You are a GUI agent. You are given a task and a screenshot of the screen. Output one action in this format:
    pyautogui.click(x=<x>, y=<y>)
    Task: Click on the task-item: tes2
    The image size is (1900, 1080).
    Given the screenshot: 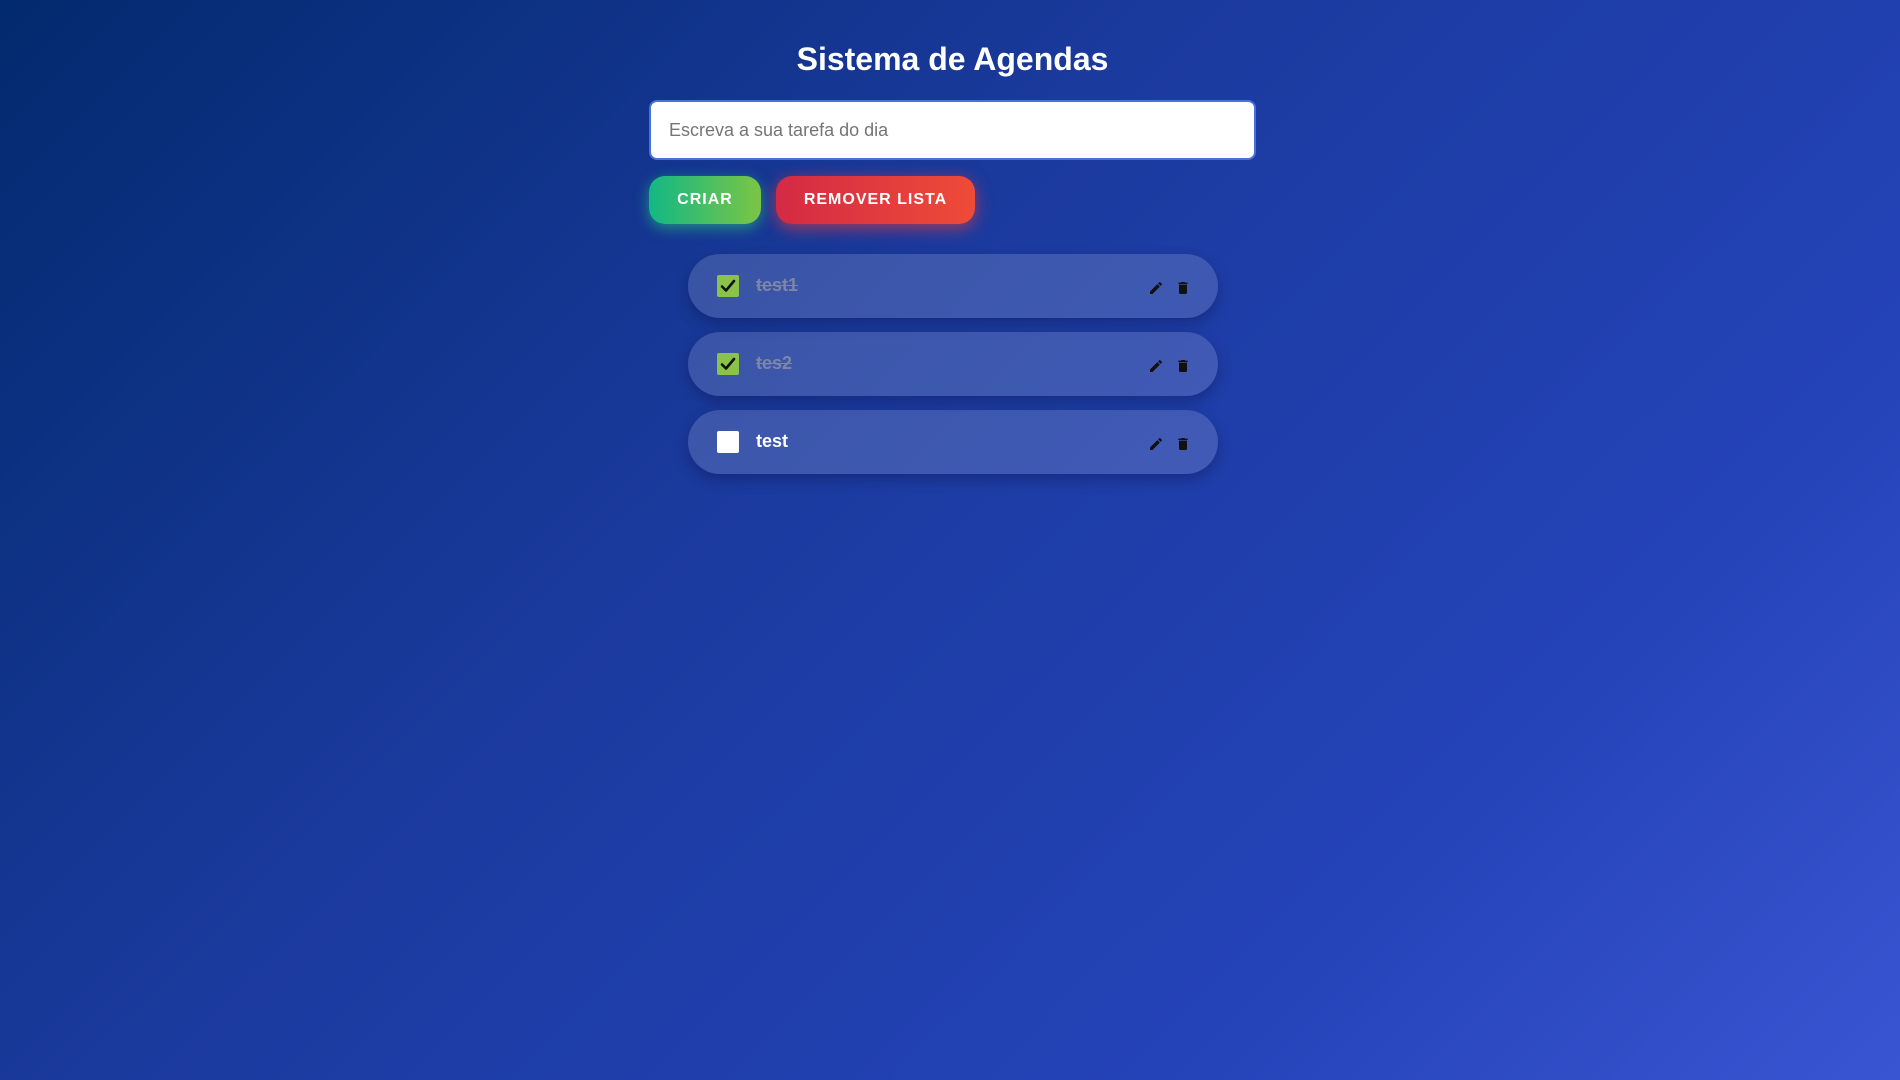 What is the action you would take?
    pyautogui.click(x=953, y=364)
    